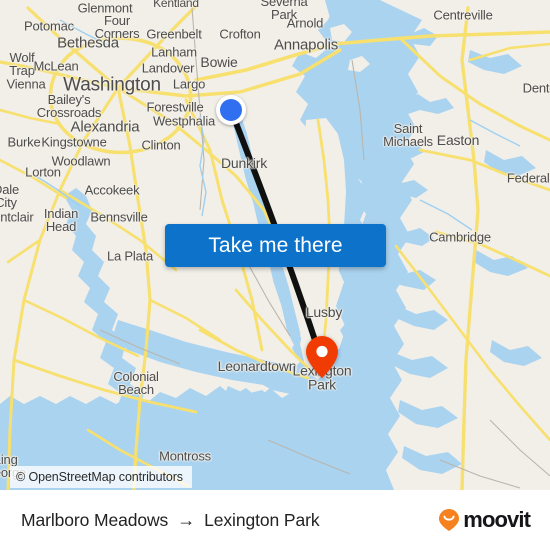 The height and width of the screenshot is (550, 550). I want to click on cta-label: Take me there, so click(275, 245).